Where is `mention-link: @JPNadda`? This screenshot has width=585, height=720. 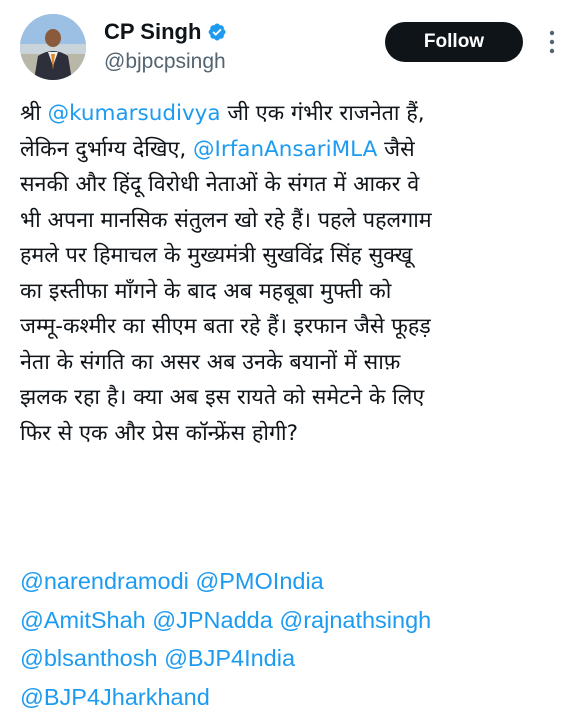
mention-link: @JPNadda is located at coordinates (212, 620).